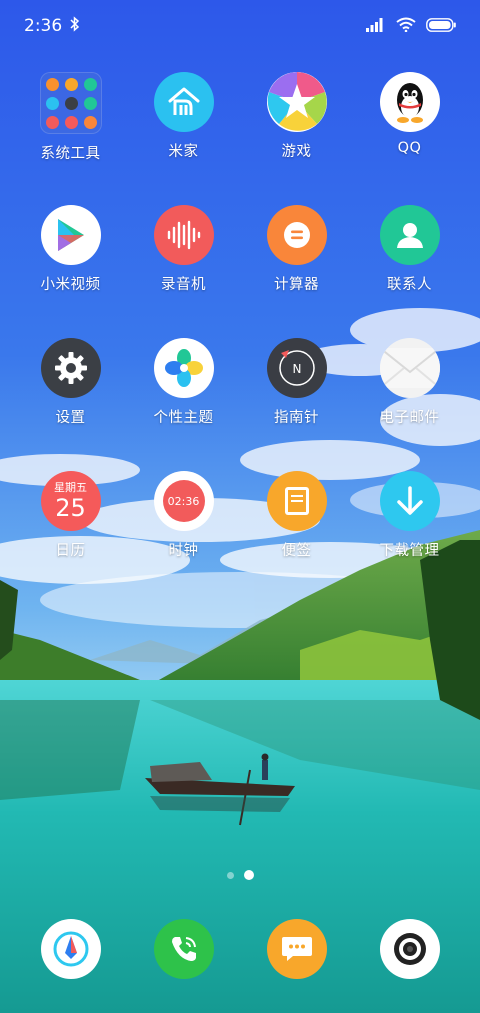 This screenshot has width=480, height=1013. I want to click on person-icon, so click(409, 235).